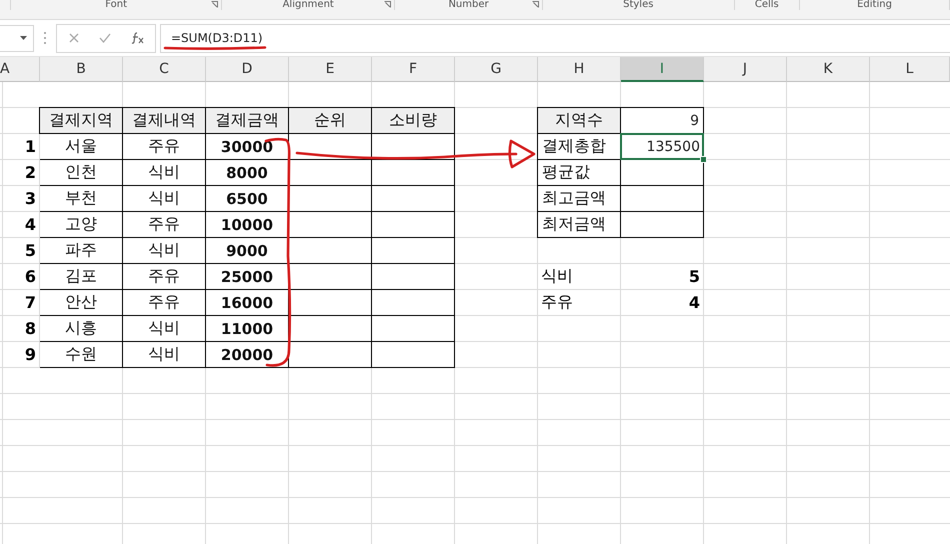 This screenshot has width=950, height=544. I want to click on table-cell-text: 김포, so click(81, 276).